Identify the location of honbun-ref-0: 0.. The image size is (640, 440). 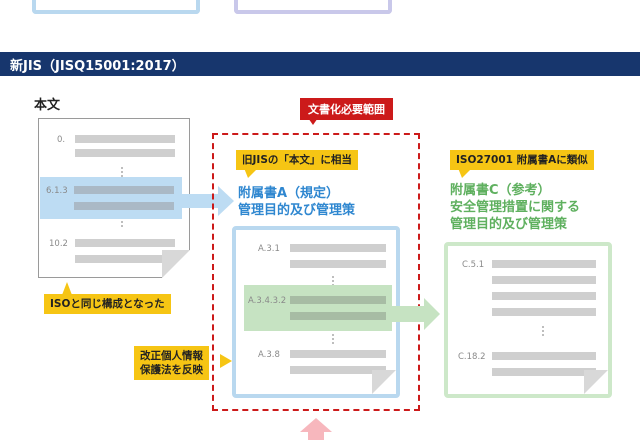
(61, 140).